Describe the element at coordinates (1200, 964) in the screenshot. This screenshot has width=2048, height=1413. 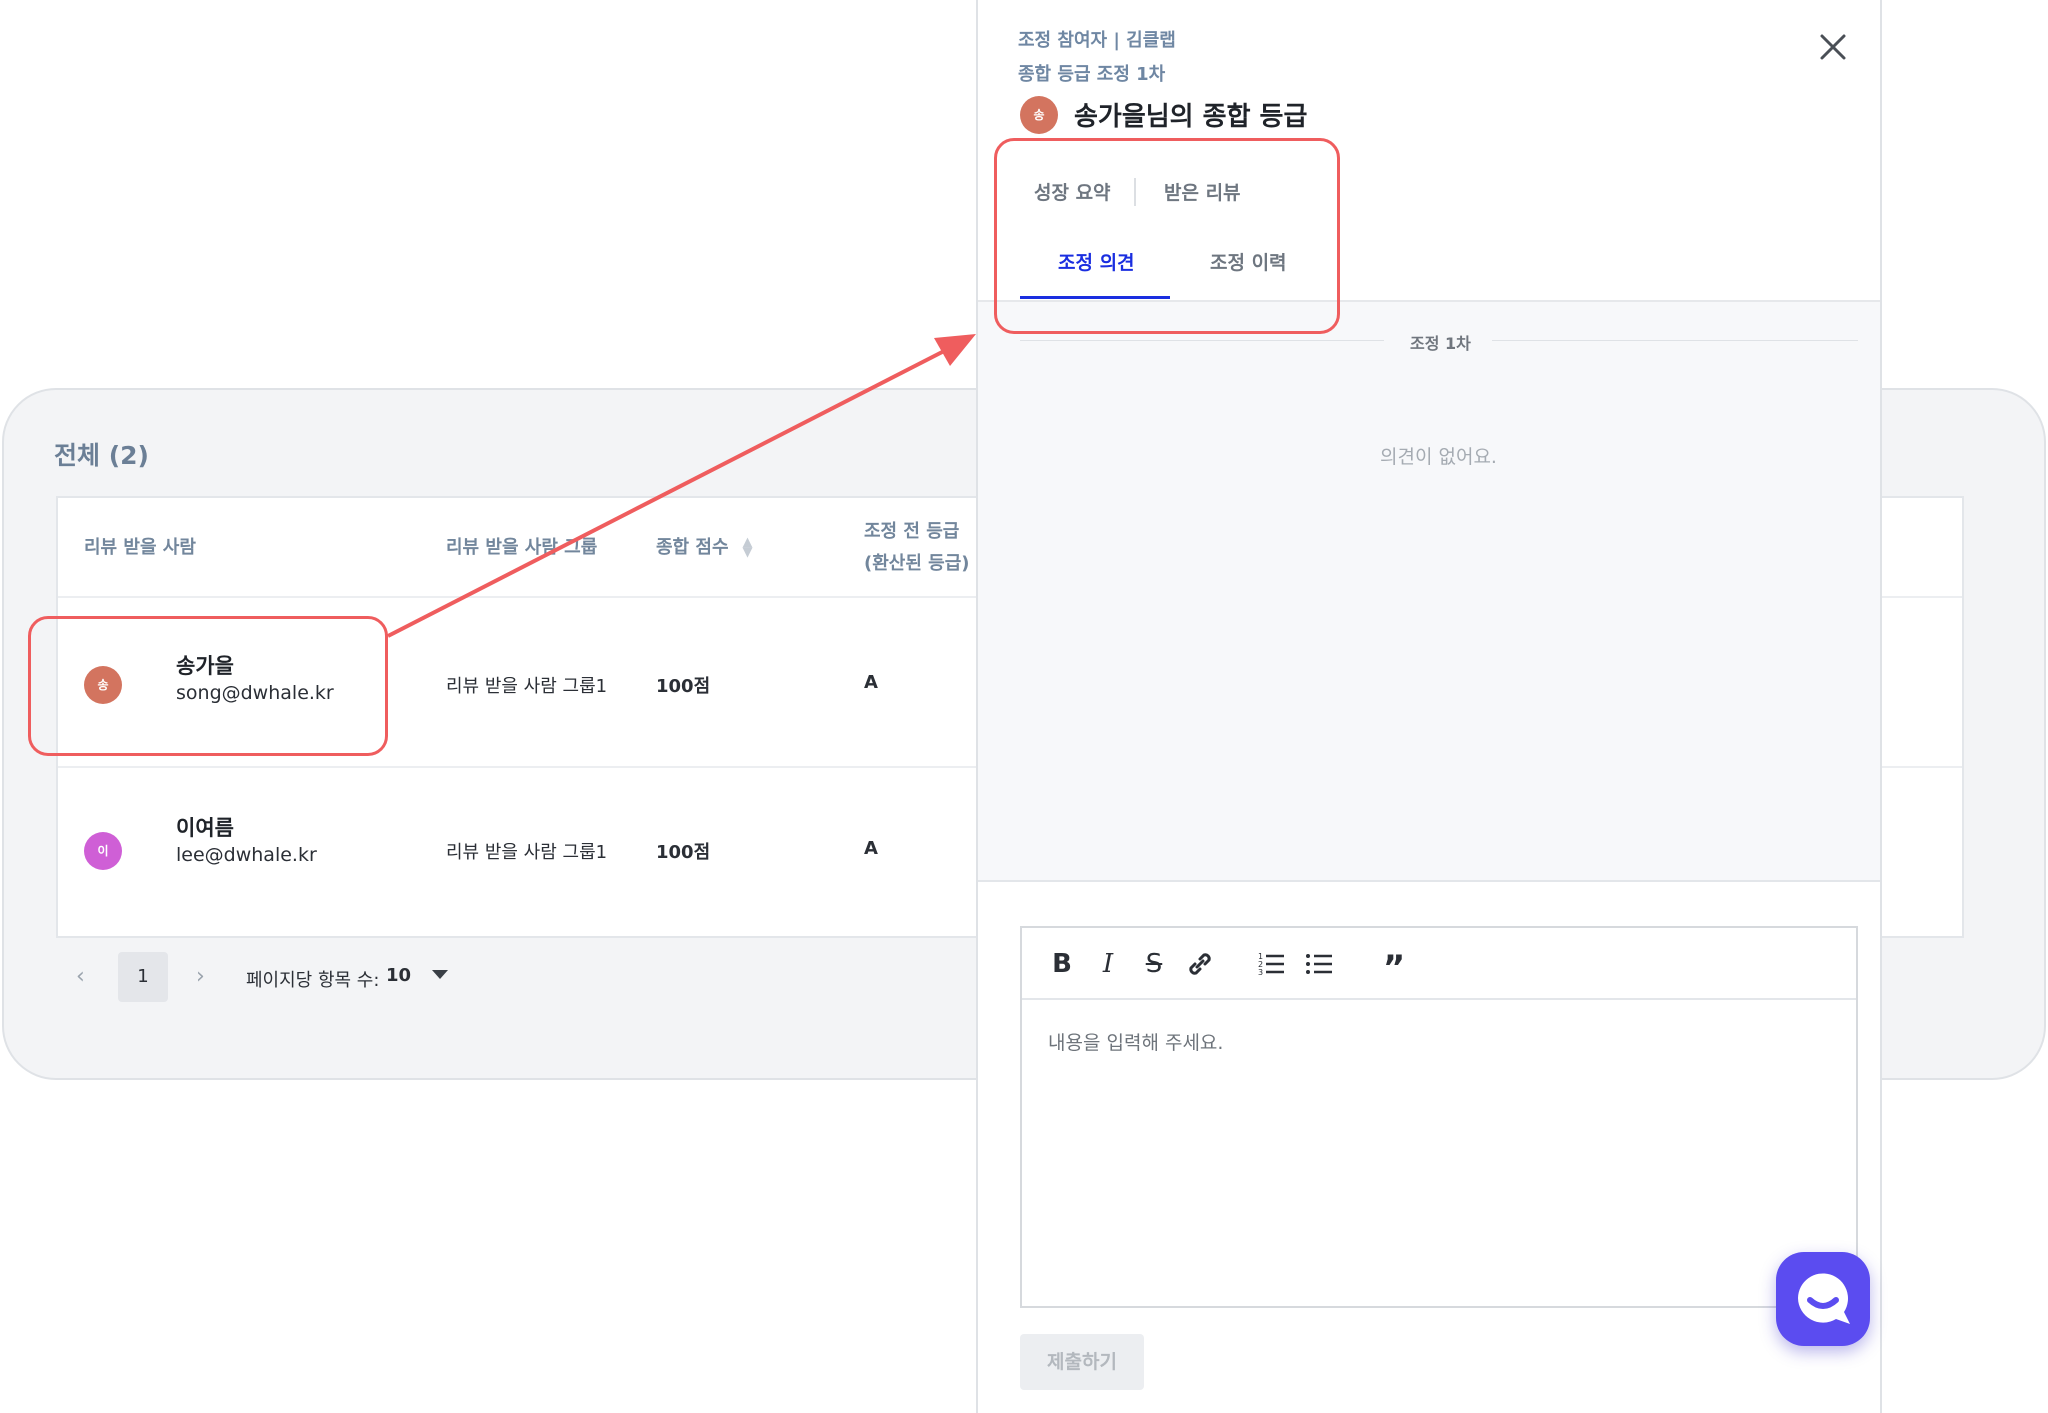
I see `link-icon` at that location.